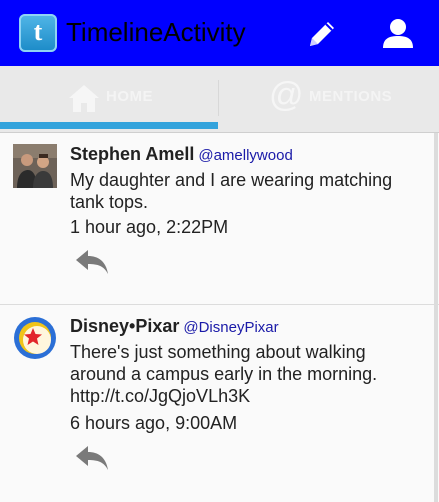  I want to click on tweet-author: Disney•Pixar @DisneyPixar, so click(174, 326).